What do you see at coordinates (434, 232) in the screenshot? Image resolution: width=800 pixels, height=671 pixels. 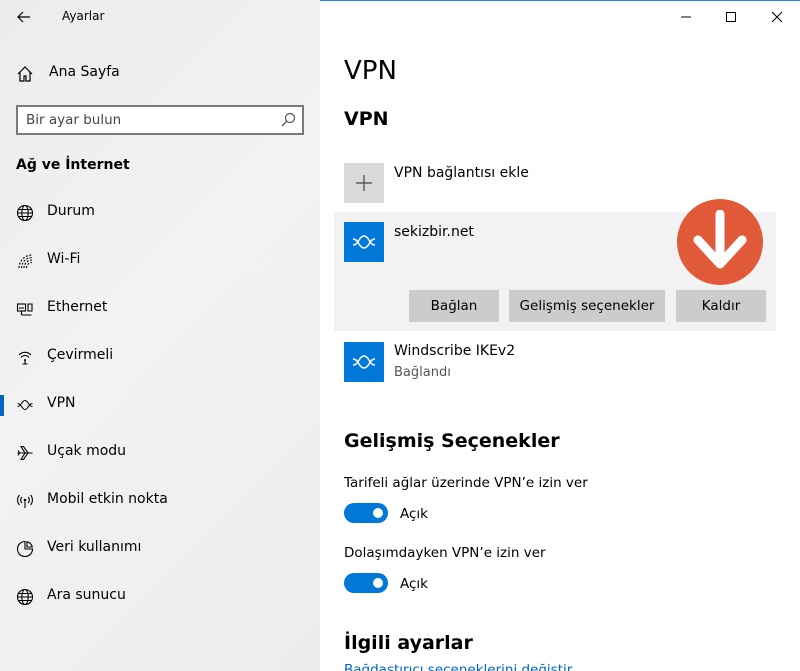 I see `vpn-connection-name: sekizbir.net` at bounding box center [434, 232].